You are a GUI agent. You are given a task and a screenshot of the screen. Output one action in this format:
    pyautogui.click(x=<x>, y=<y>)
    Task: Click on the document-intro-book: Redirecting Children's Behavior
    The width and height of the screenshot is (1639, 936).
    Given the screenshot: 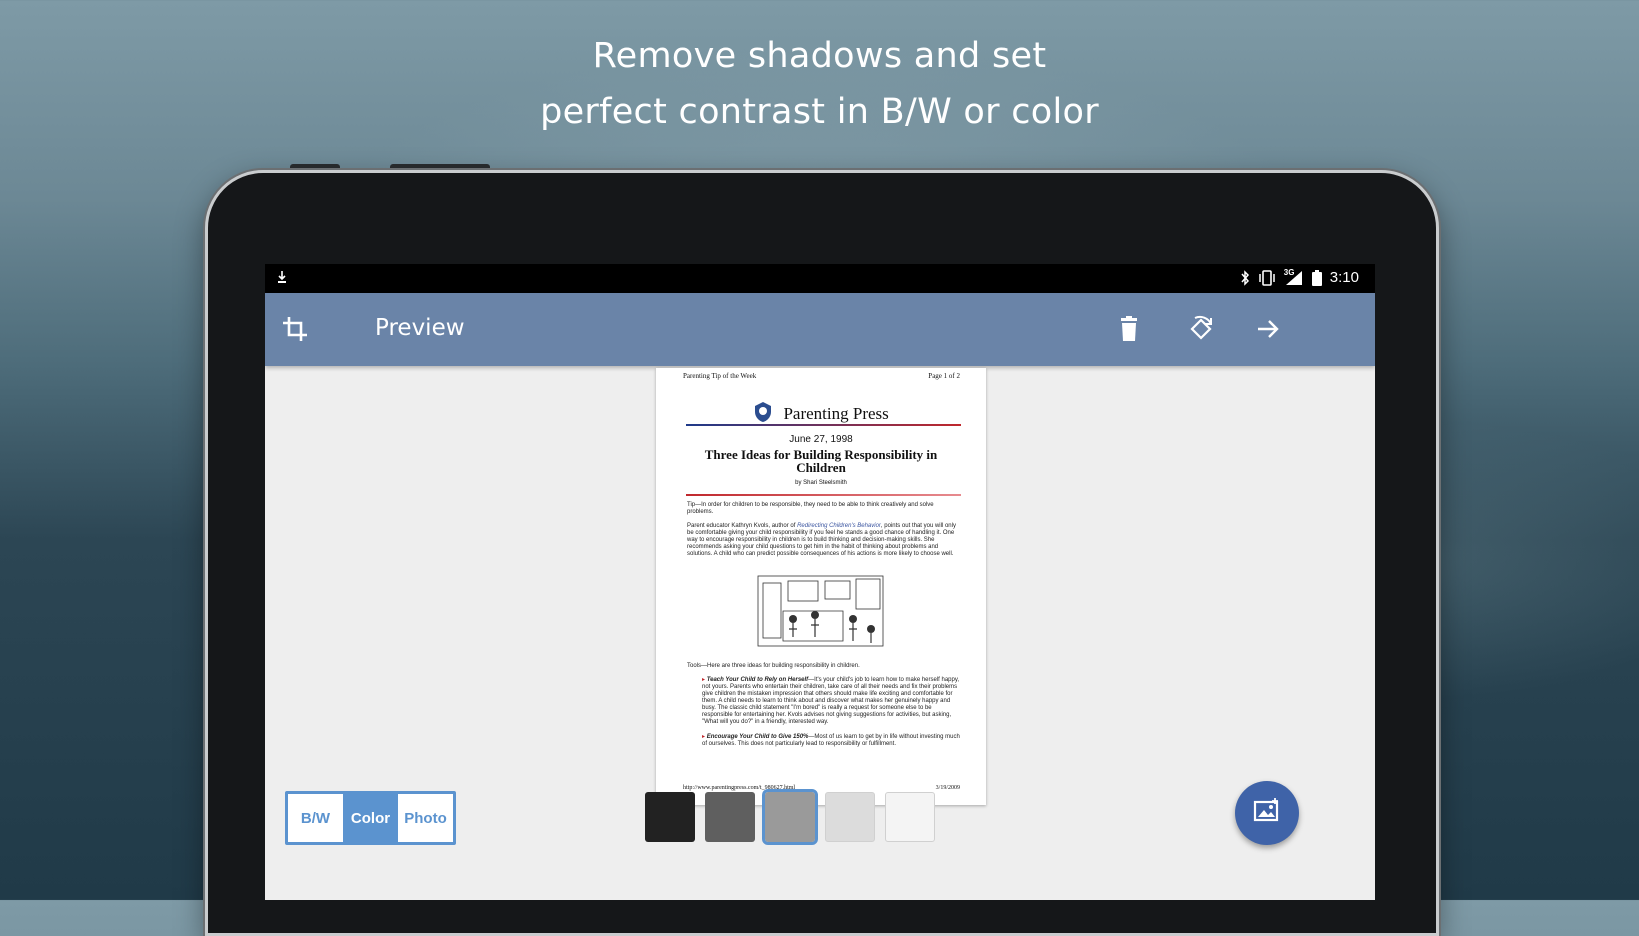 What is the action you would take?
    pyautogui.click(x=839, y=526)
    